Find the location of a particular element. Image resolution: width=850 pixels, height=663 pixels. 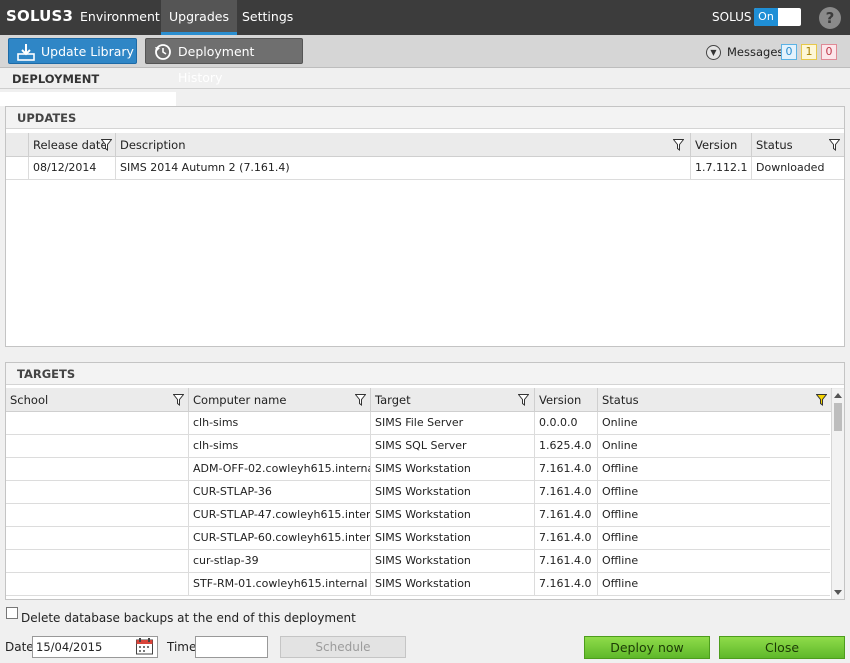

messages-info-badge: 0 is located at coordinates (789, 52).